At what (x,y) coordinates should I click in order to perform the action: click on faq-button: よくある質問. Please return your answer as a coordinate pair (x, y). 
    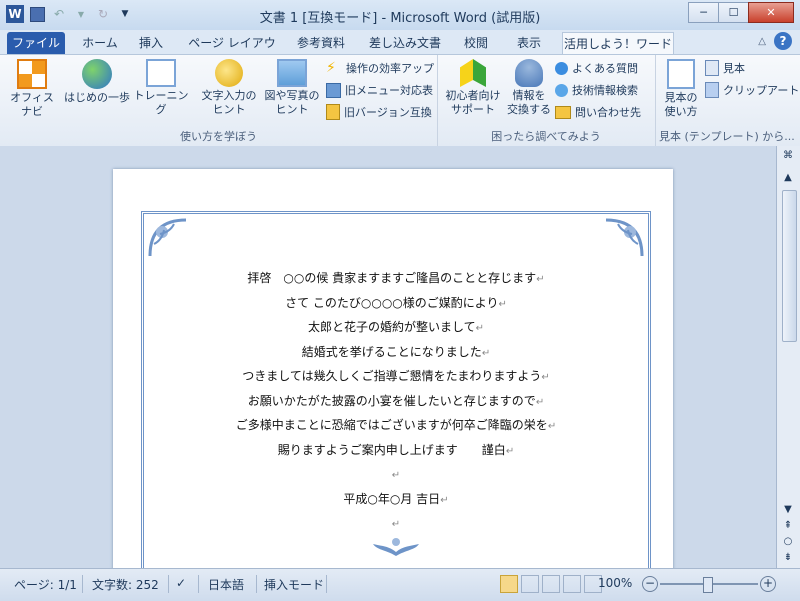
    Looking at the image, I should click on (596, 68).